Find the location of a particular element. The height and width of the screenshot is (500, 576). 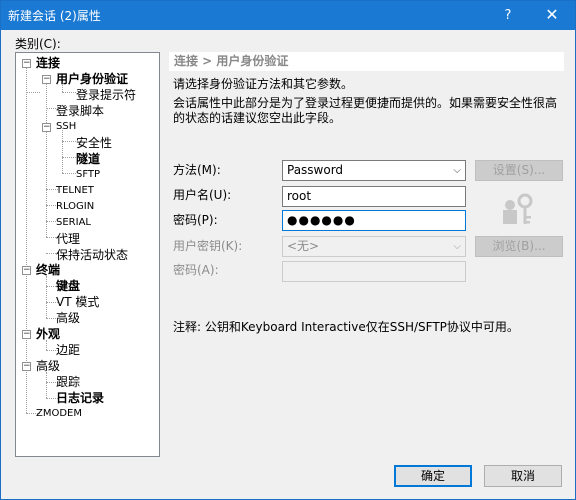

tree-item-user-auth: 用户身份验证 is located at coordinates (92, 79).